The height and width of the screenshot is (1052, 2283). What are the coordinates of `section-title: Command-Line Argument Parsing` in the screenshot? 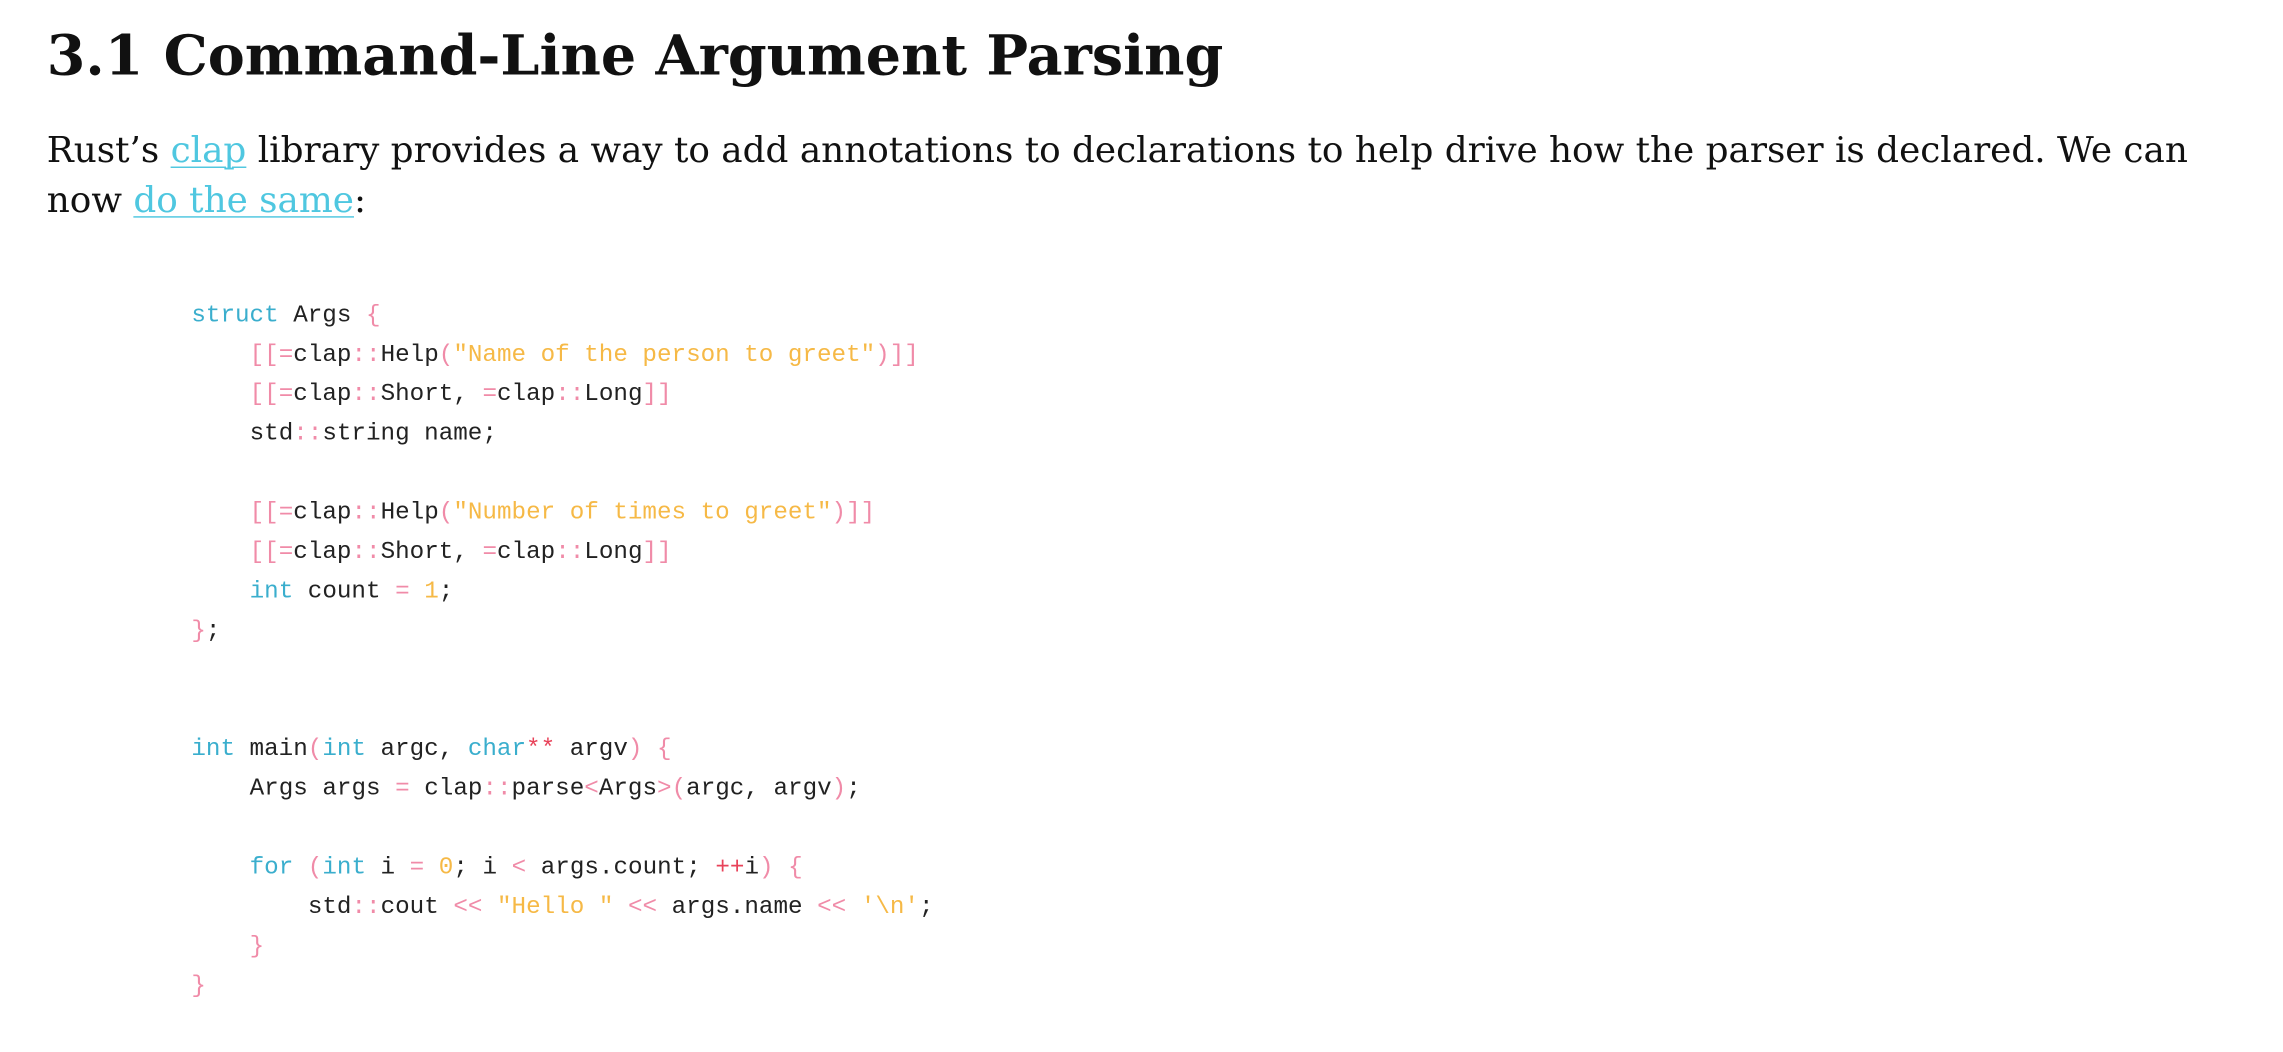 It's located at (693, 54).